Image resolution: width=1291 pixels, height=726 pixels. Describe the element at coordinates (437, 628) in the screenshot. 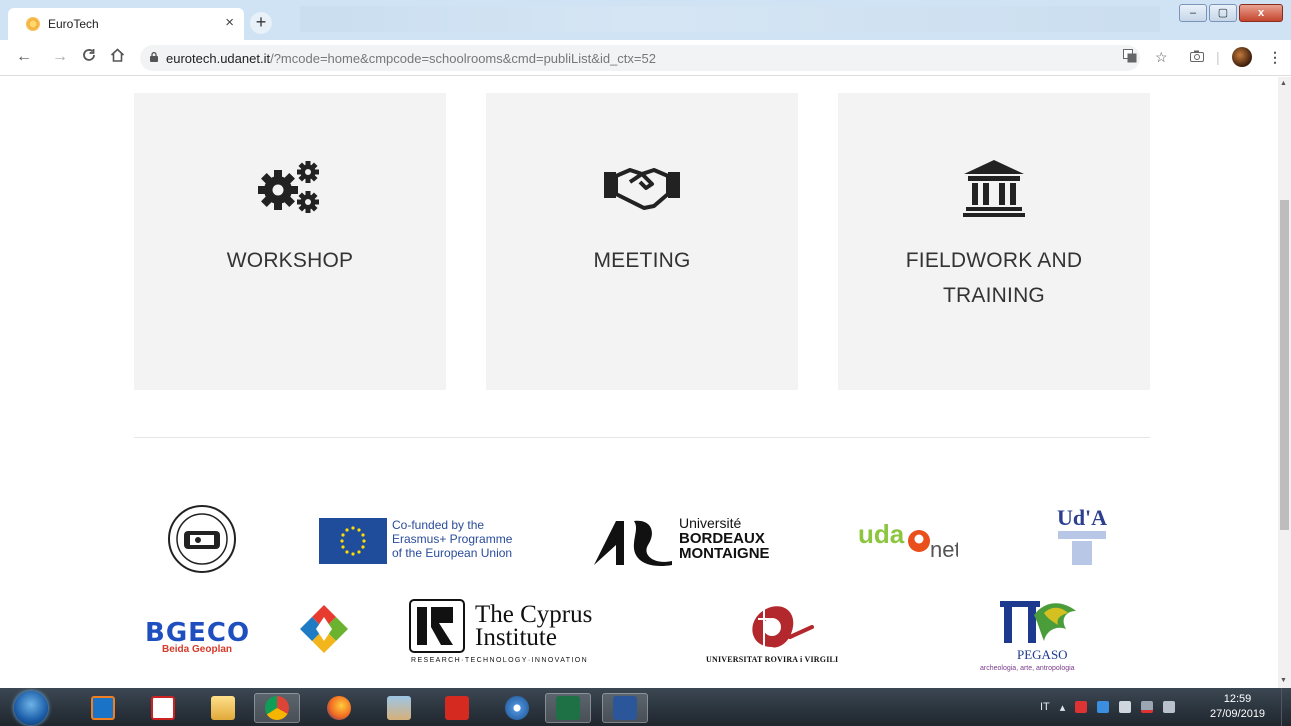

I see `cyprus-institute-mark` at that location.